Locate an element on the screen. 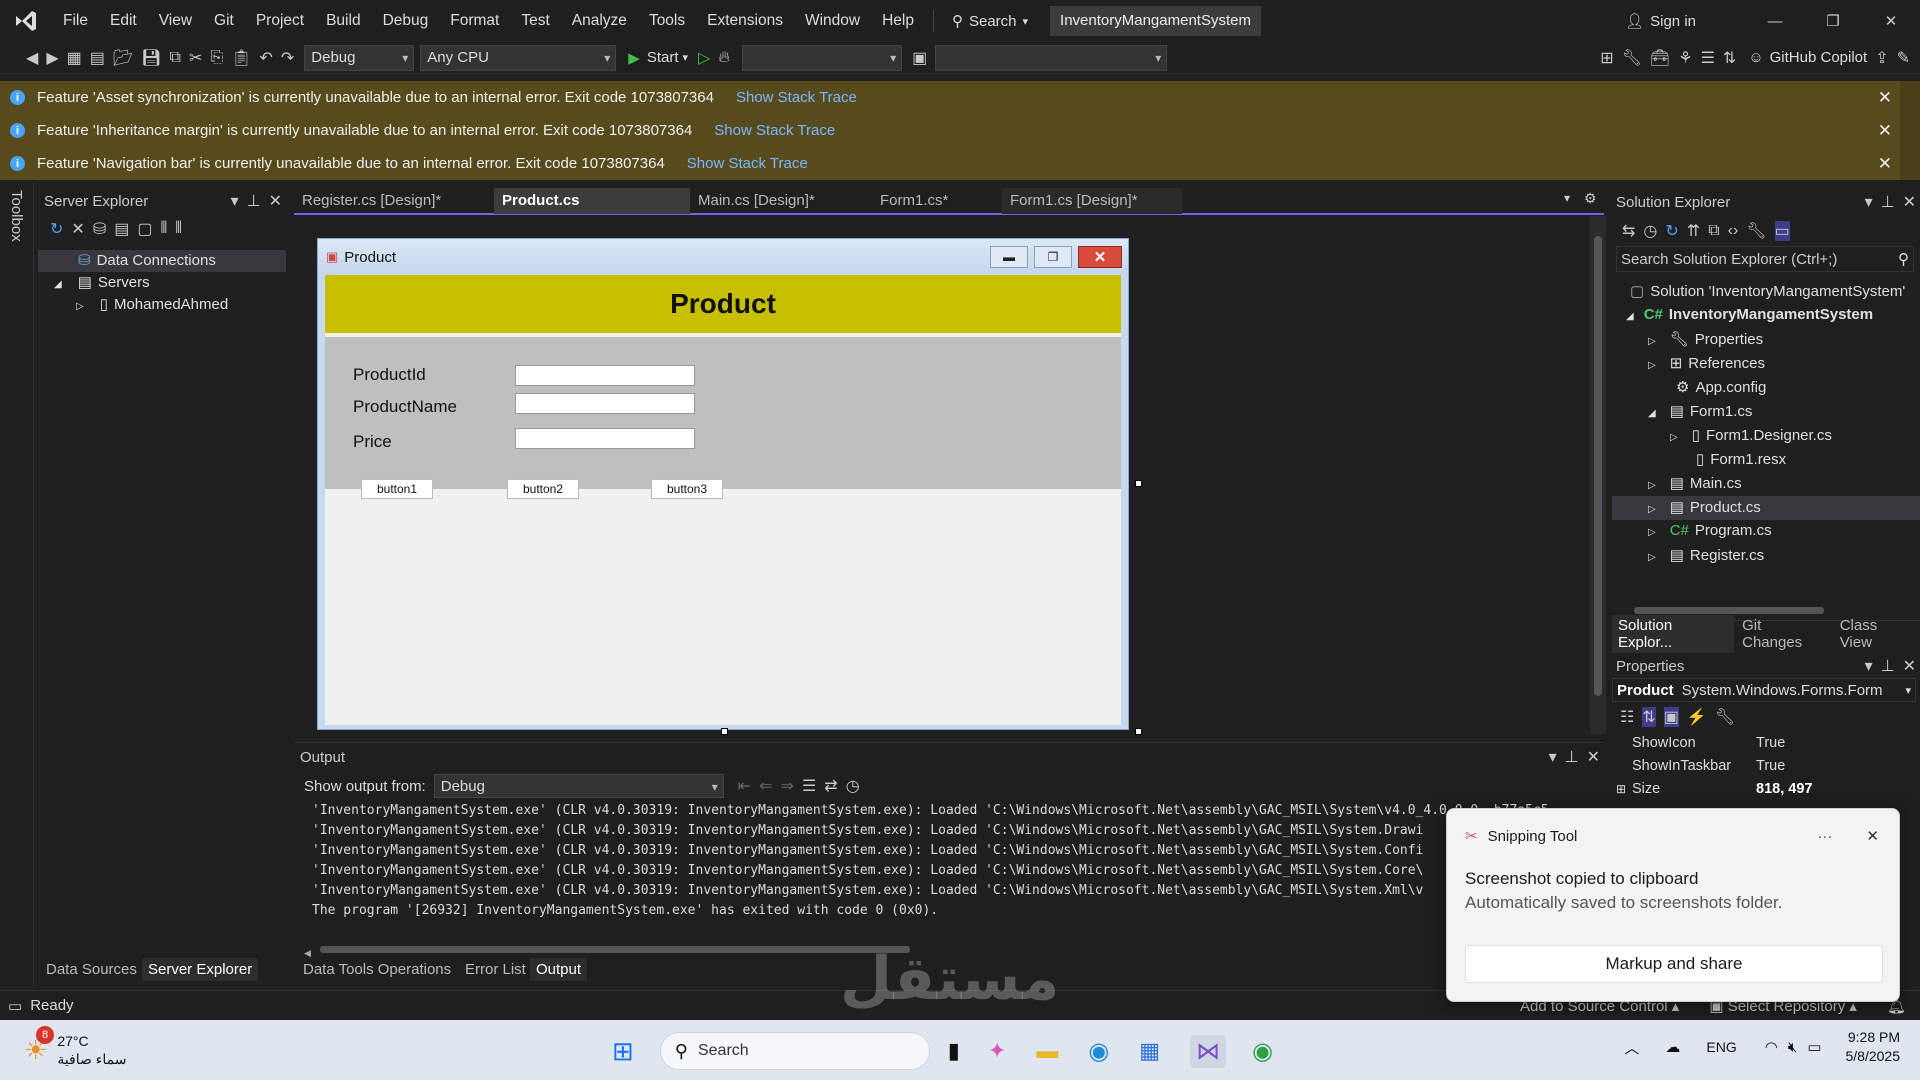 The width and height of the screenshot is (1920, 1080). tree-item-form1: ◢ ▤ Form1.cs is located at coordinates (1700, 411).